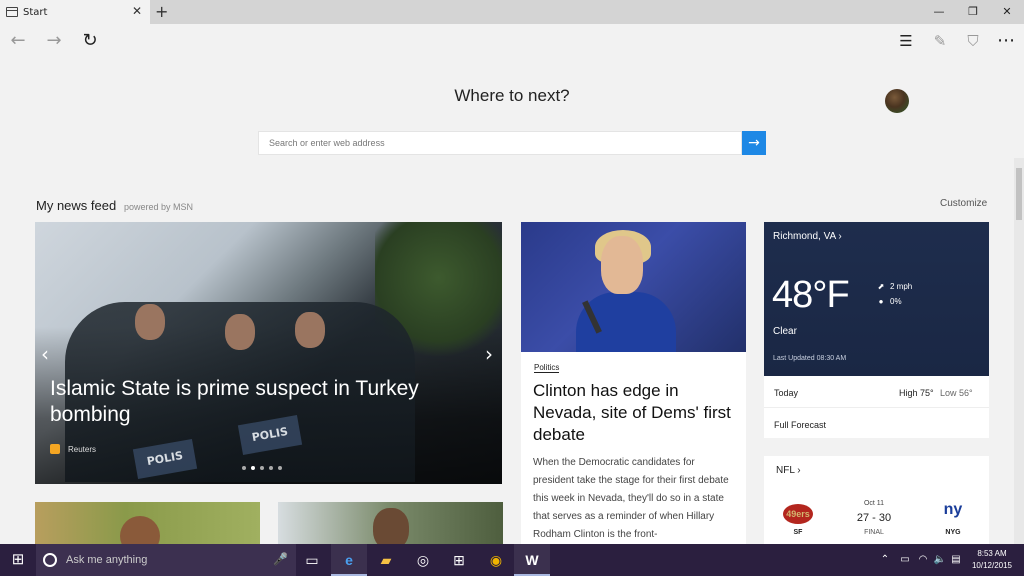 The image size is (1024, 576). What do you see at coordinates (754, 143) in the screenshot?
I see `search-go-button: →` at bounding box center [754, 143].